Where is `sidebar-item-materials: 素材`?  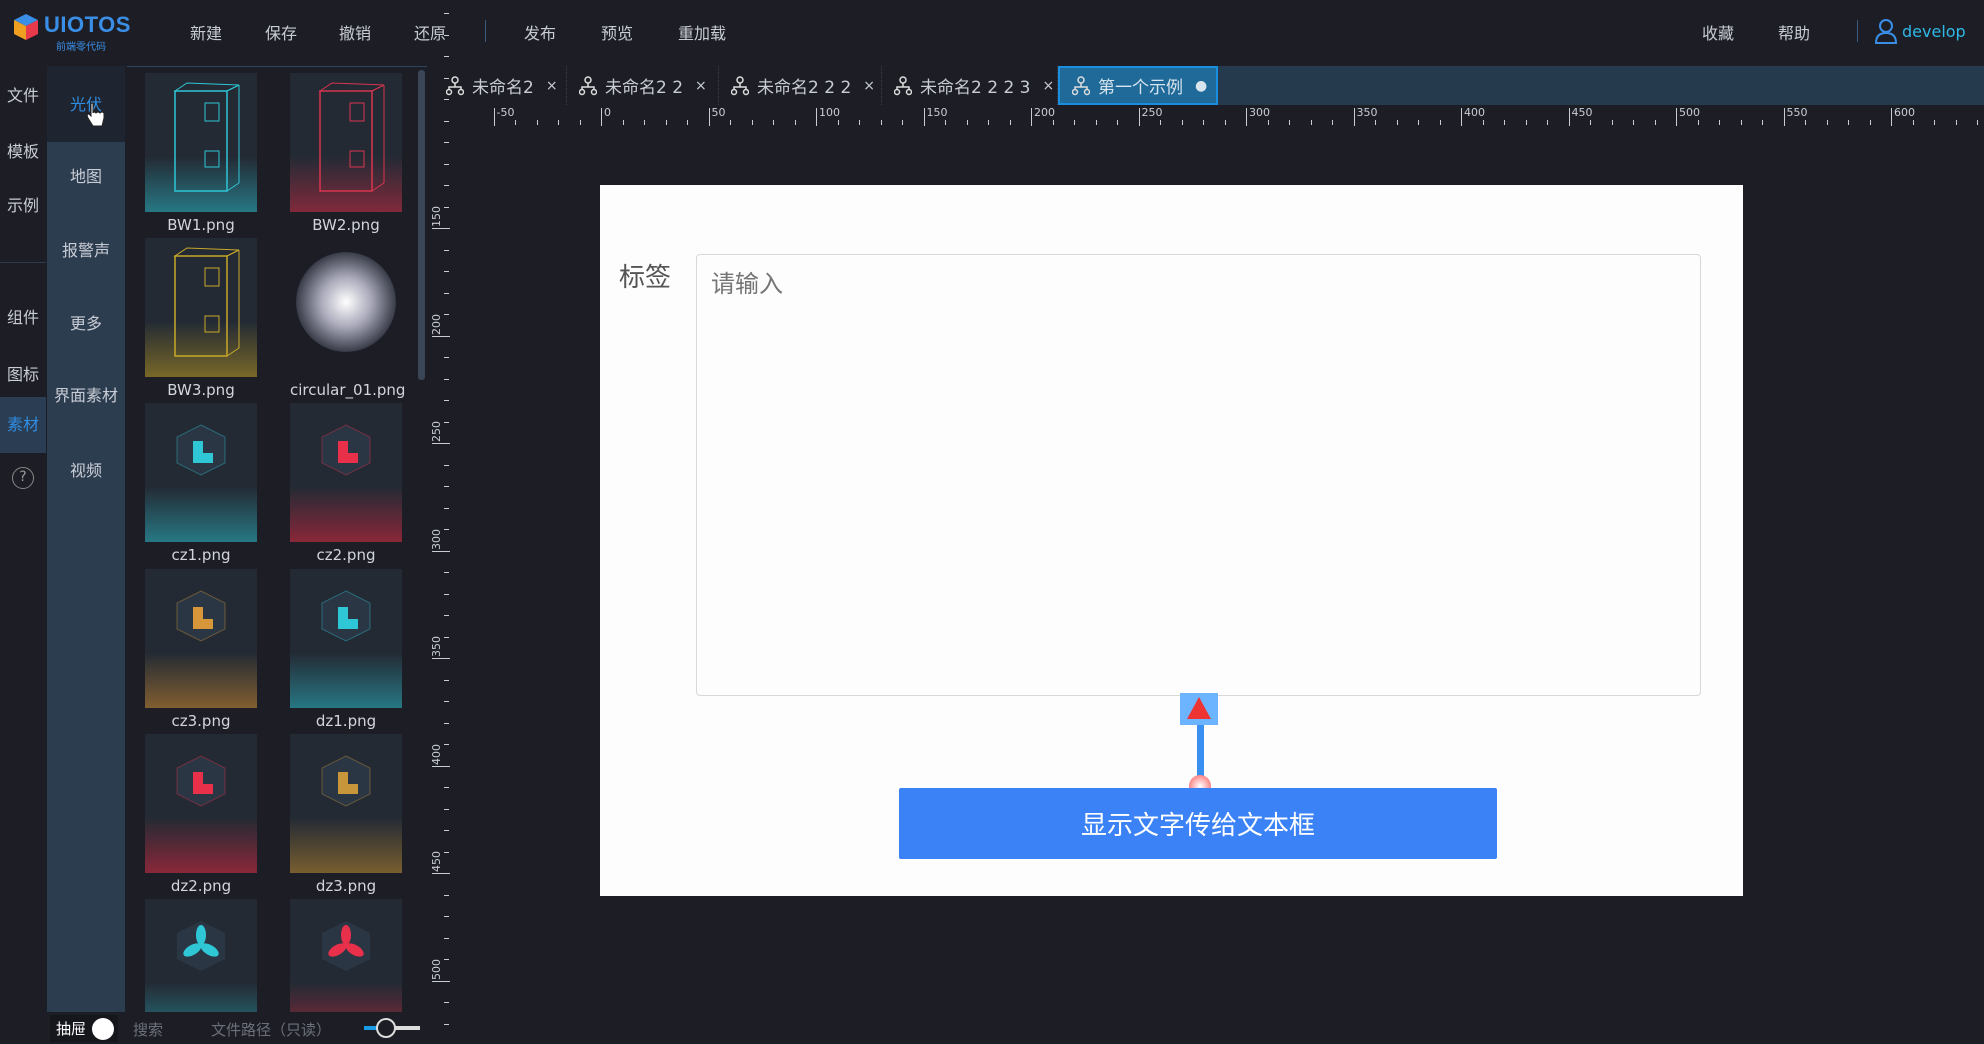
sidebar-item-materials: 素材 is located at coordinates (23, 425).